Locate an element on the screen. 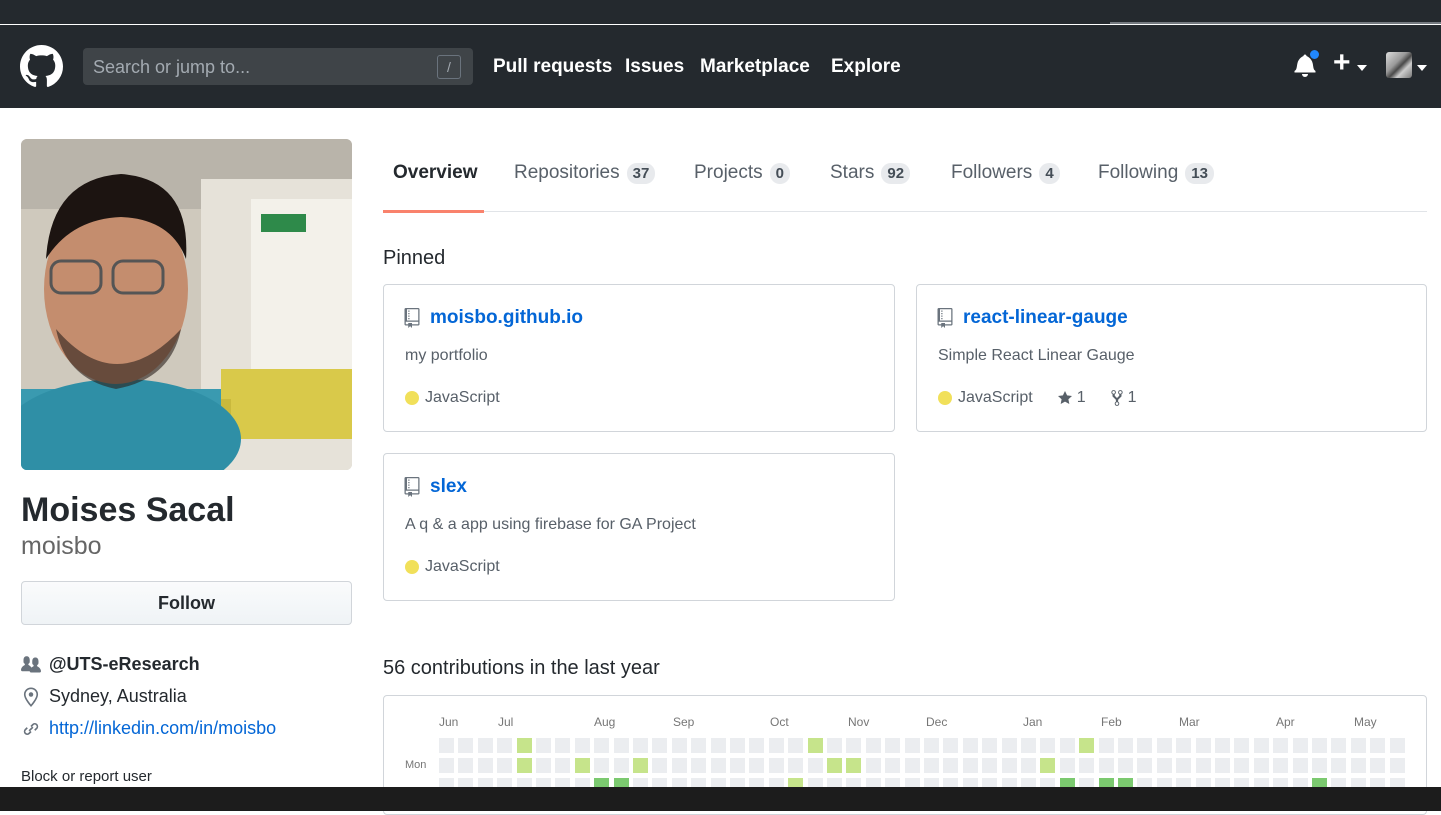 This screenshot has width=1441, height=815. nav-explore: Explore is located at coordinates (866, 67).